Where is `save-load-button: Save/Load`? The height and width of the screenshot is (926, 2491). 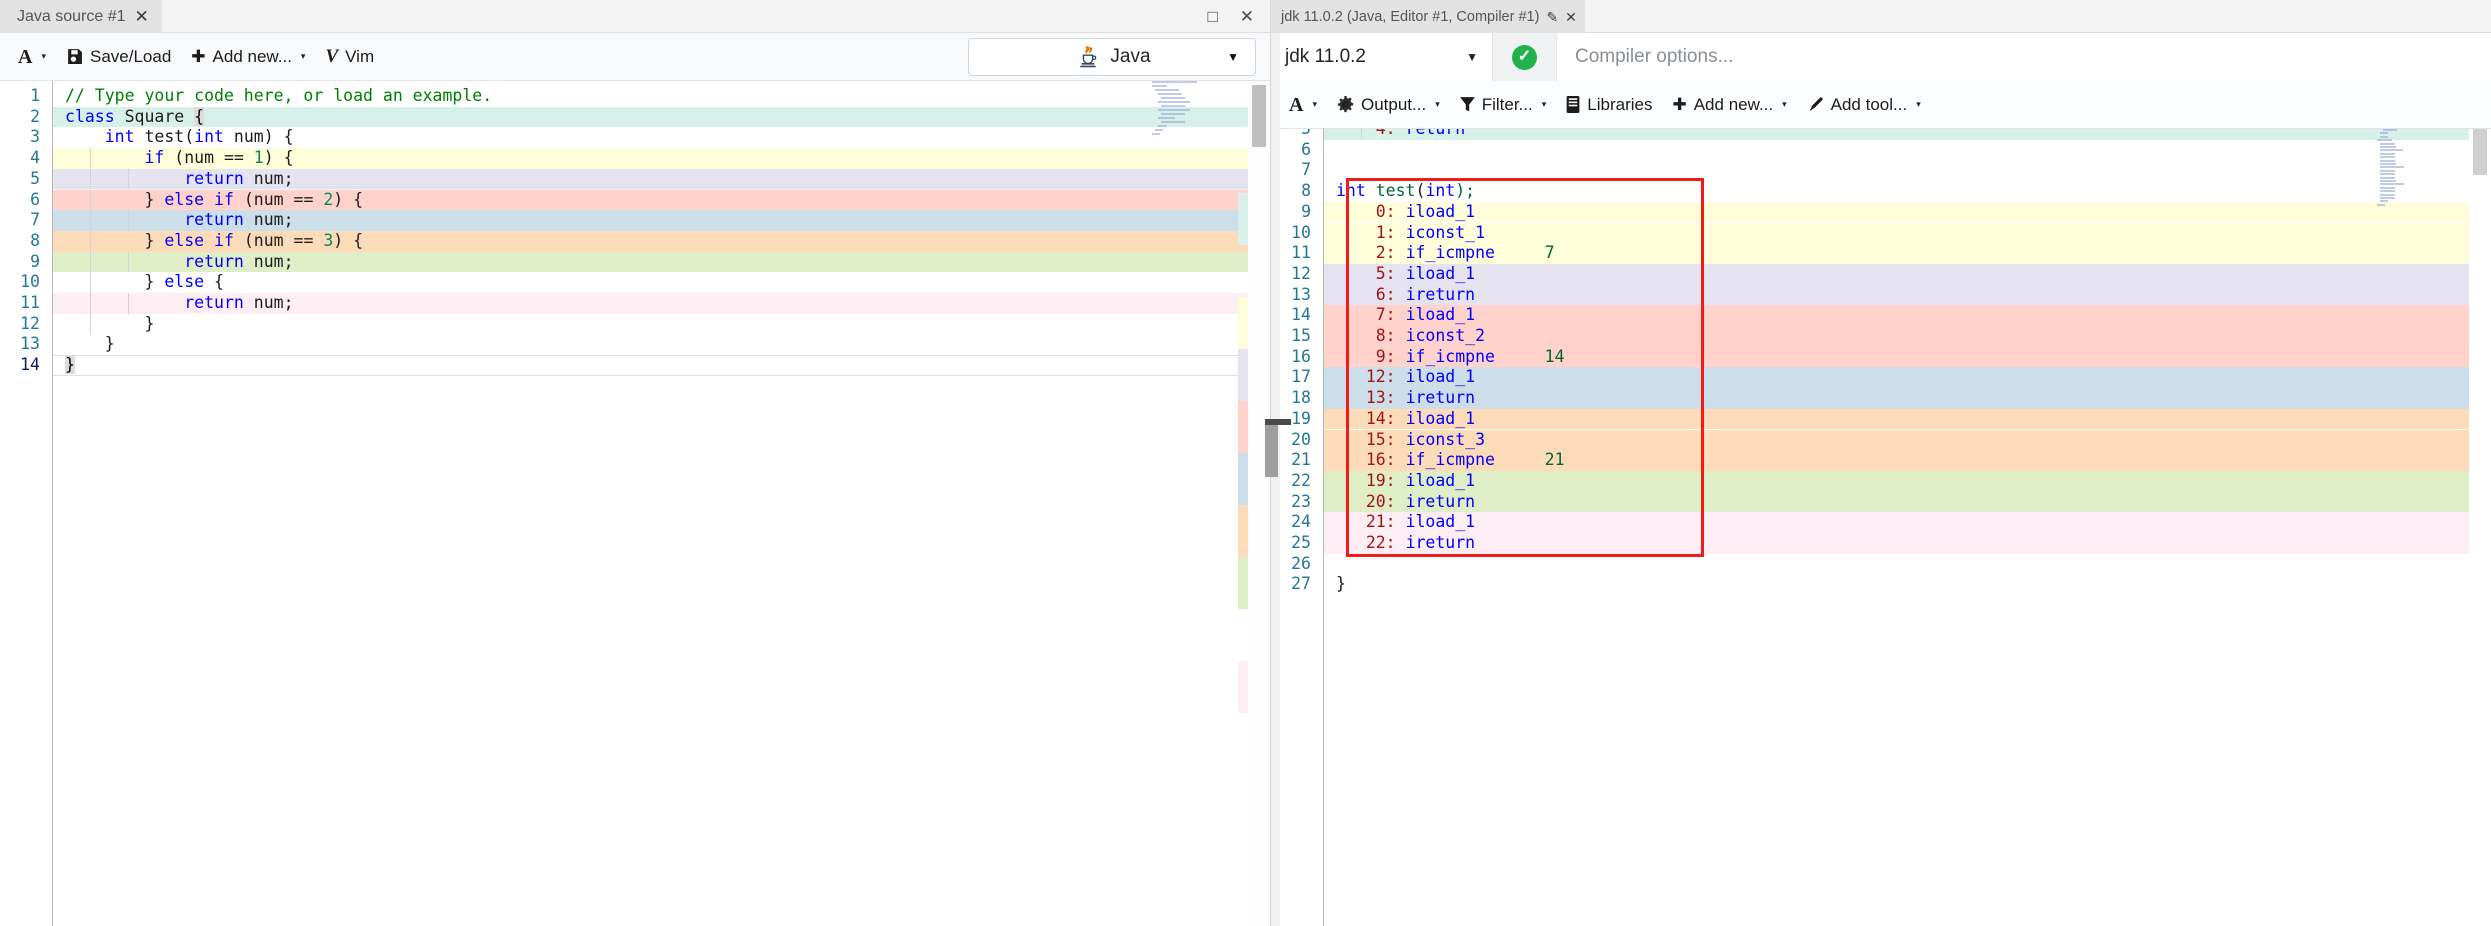
save-load-button: Save/Load is located at coordinates (118, 57).